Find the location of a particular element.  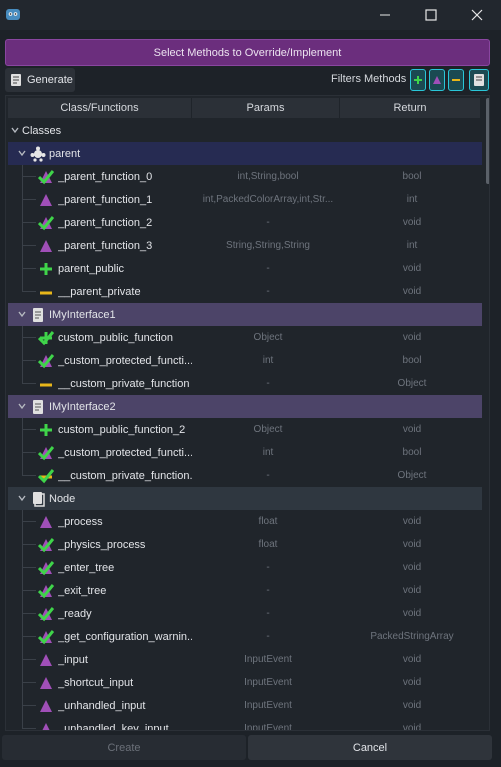

class-group-label: Node is located at coordinates (62, 498).